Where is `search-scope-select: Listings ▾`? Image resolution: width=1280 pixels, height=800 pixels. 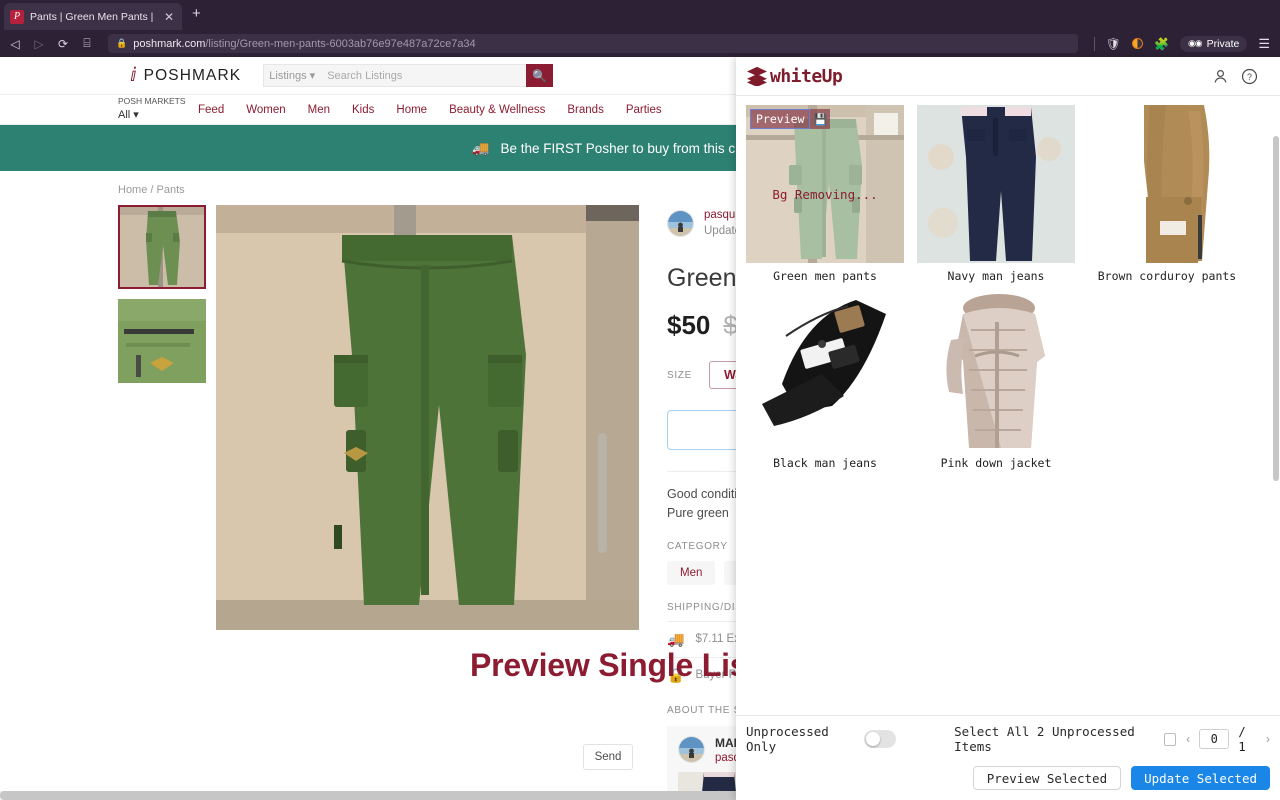 search-scope-select: Listings ▾ is located at coordinates (292, 75).